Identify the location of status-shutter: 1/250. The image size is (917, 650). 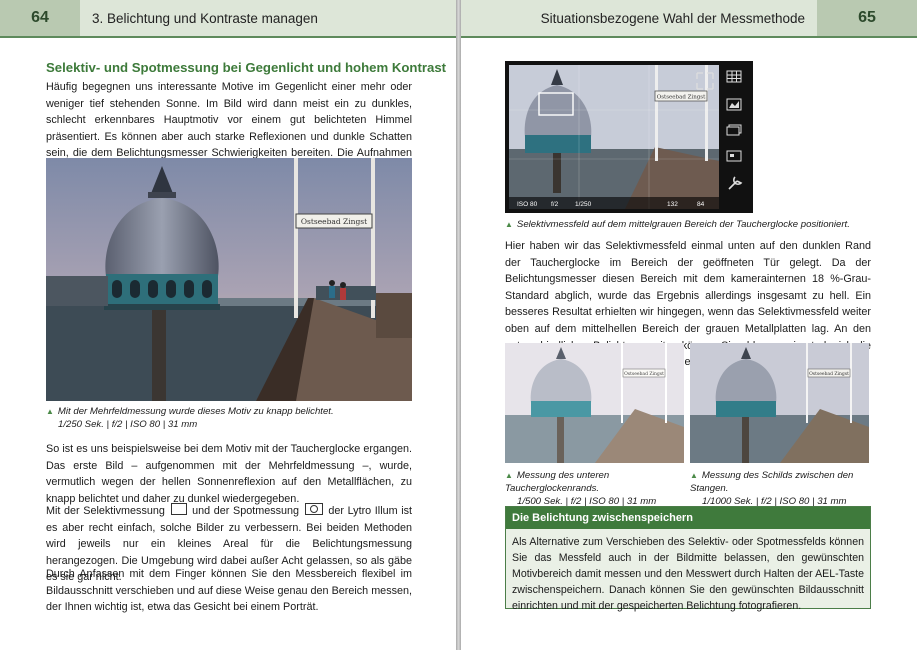
(583, 204).